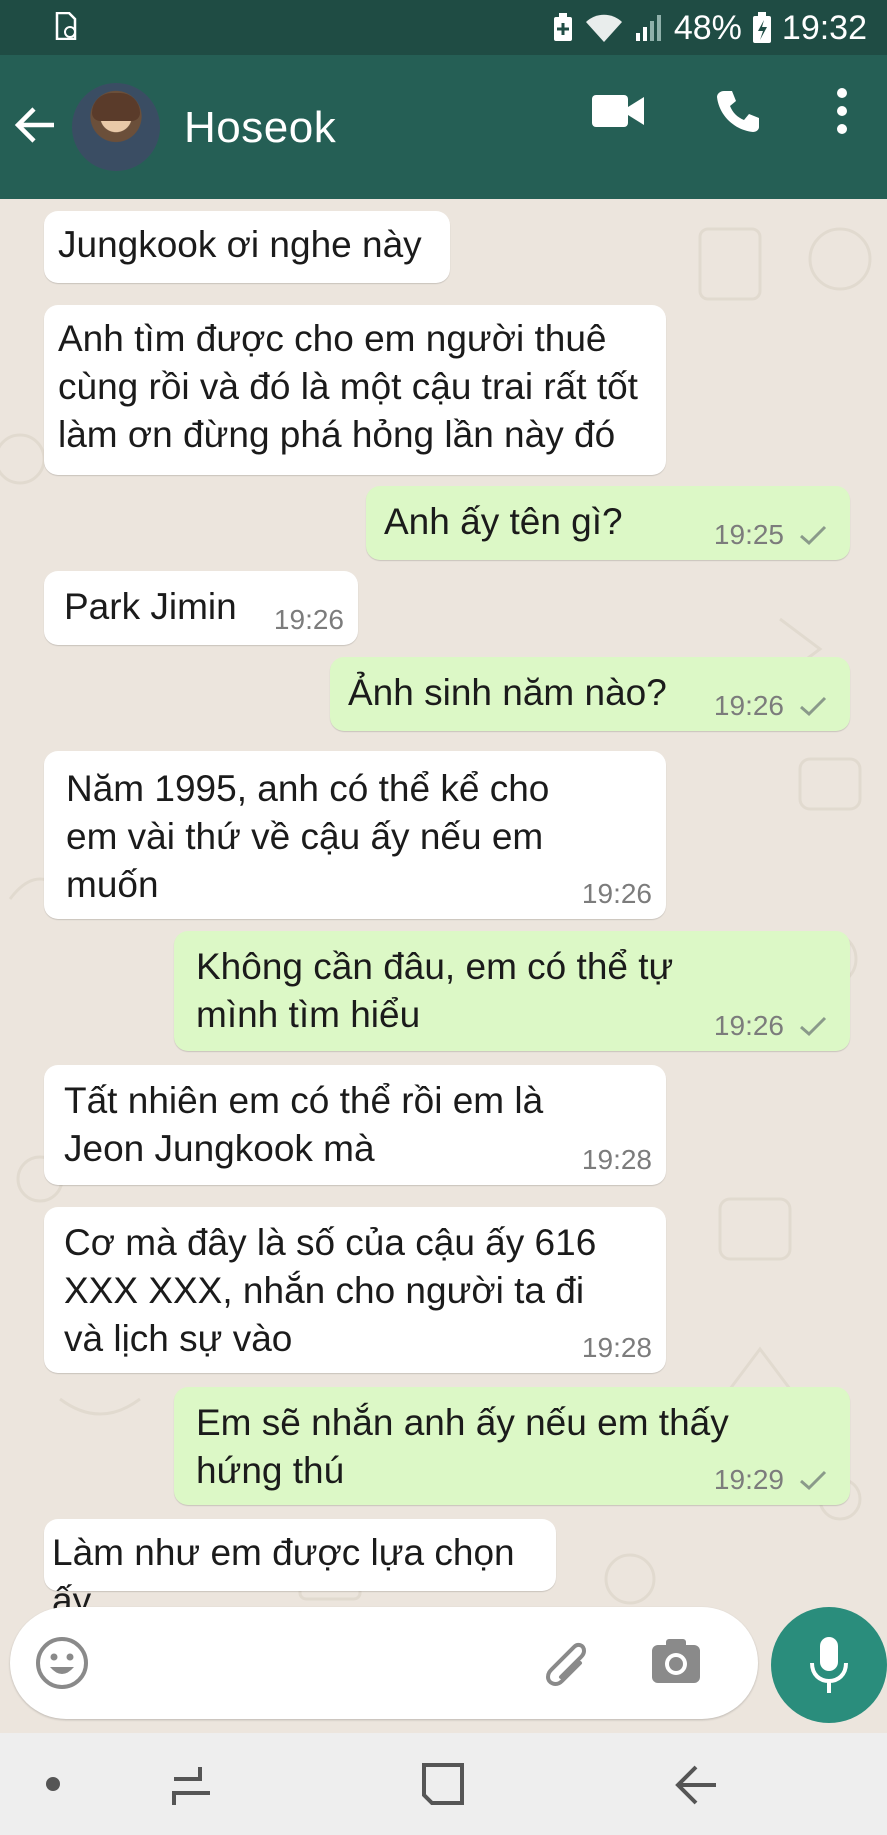  I want to click on message-time: 19:29, so click(748, 1479).